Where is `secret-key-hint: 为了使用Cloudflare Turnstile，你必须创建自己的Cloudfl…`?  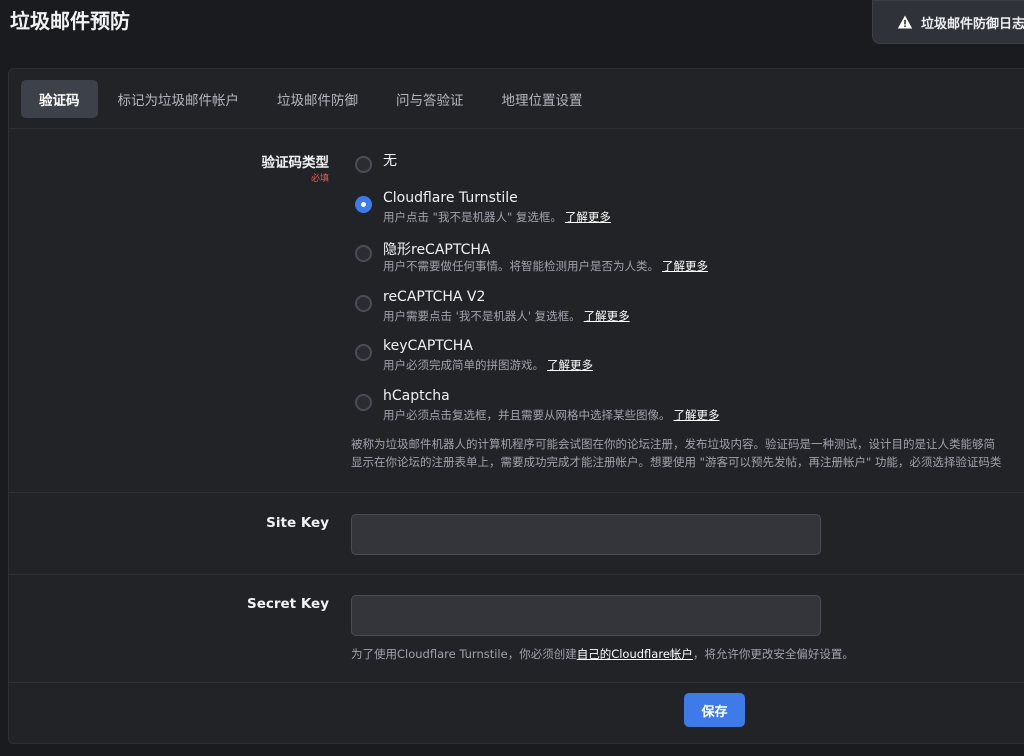 secret-key-hint: 为了使用Cloudflare Turnstile，你必须创建自己的Cloudfl… is located at coordinates (602, 654).